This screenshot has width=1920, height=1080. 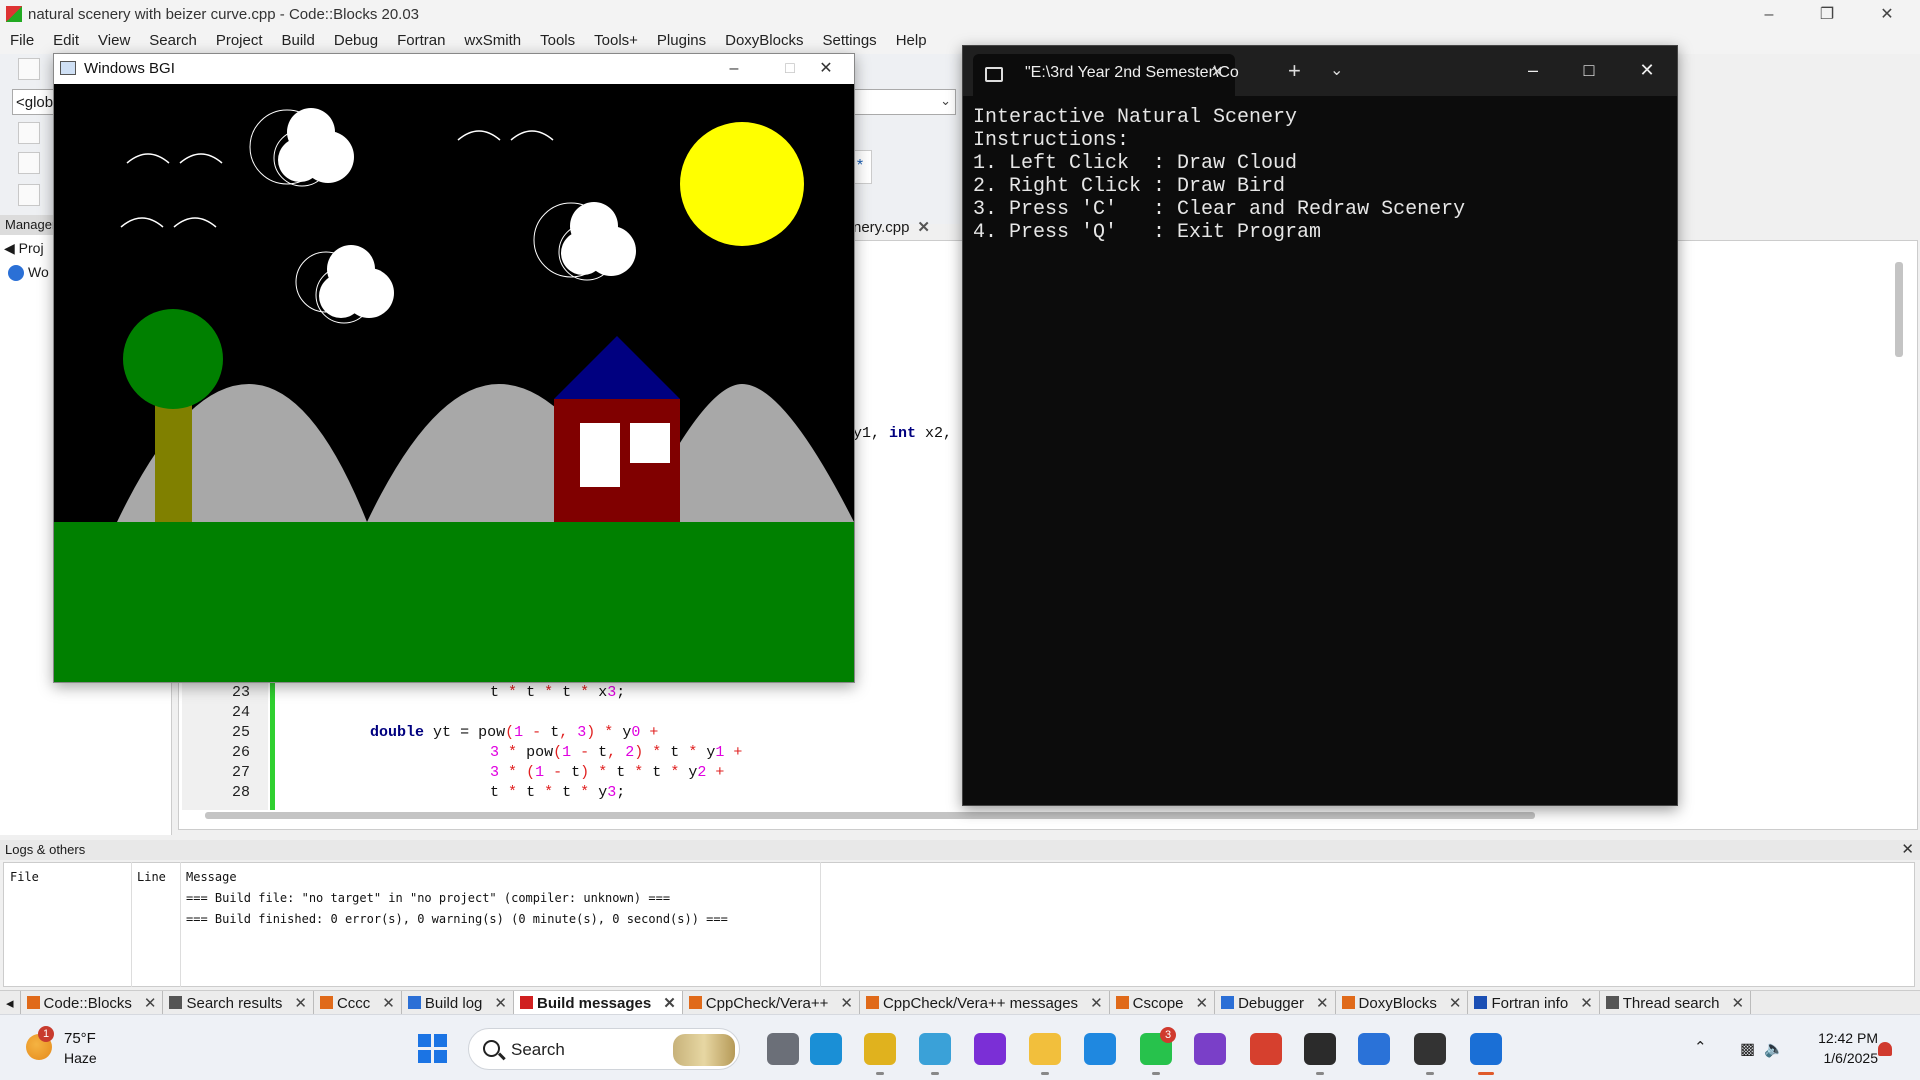 I want to click on symbol-combo: ⌄, so click(x=903, y=102).